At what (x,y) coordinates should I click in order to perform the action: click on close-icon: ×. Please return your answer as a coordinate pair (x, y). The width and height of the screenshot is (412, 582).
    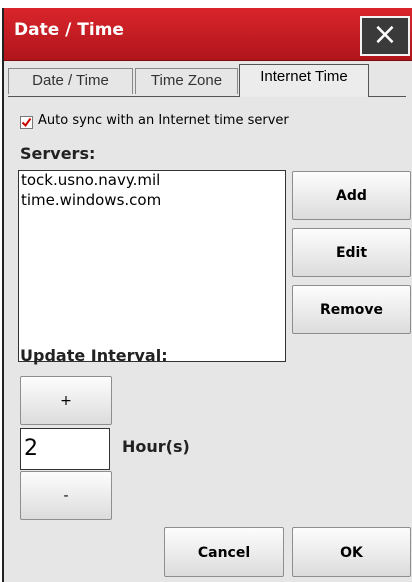
    Looking at the image, I should click on (385, 34).